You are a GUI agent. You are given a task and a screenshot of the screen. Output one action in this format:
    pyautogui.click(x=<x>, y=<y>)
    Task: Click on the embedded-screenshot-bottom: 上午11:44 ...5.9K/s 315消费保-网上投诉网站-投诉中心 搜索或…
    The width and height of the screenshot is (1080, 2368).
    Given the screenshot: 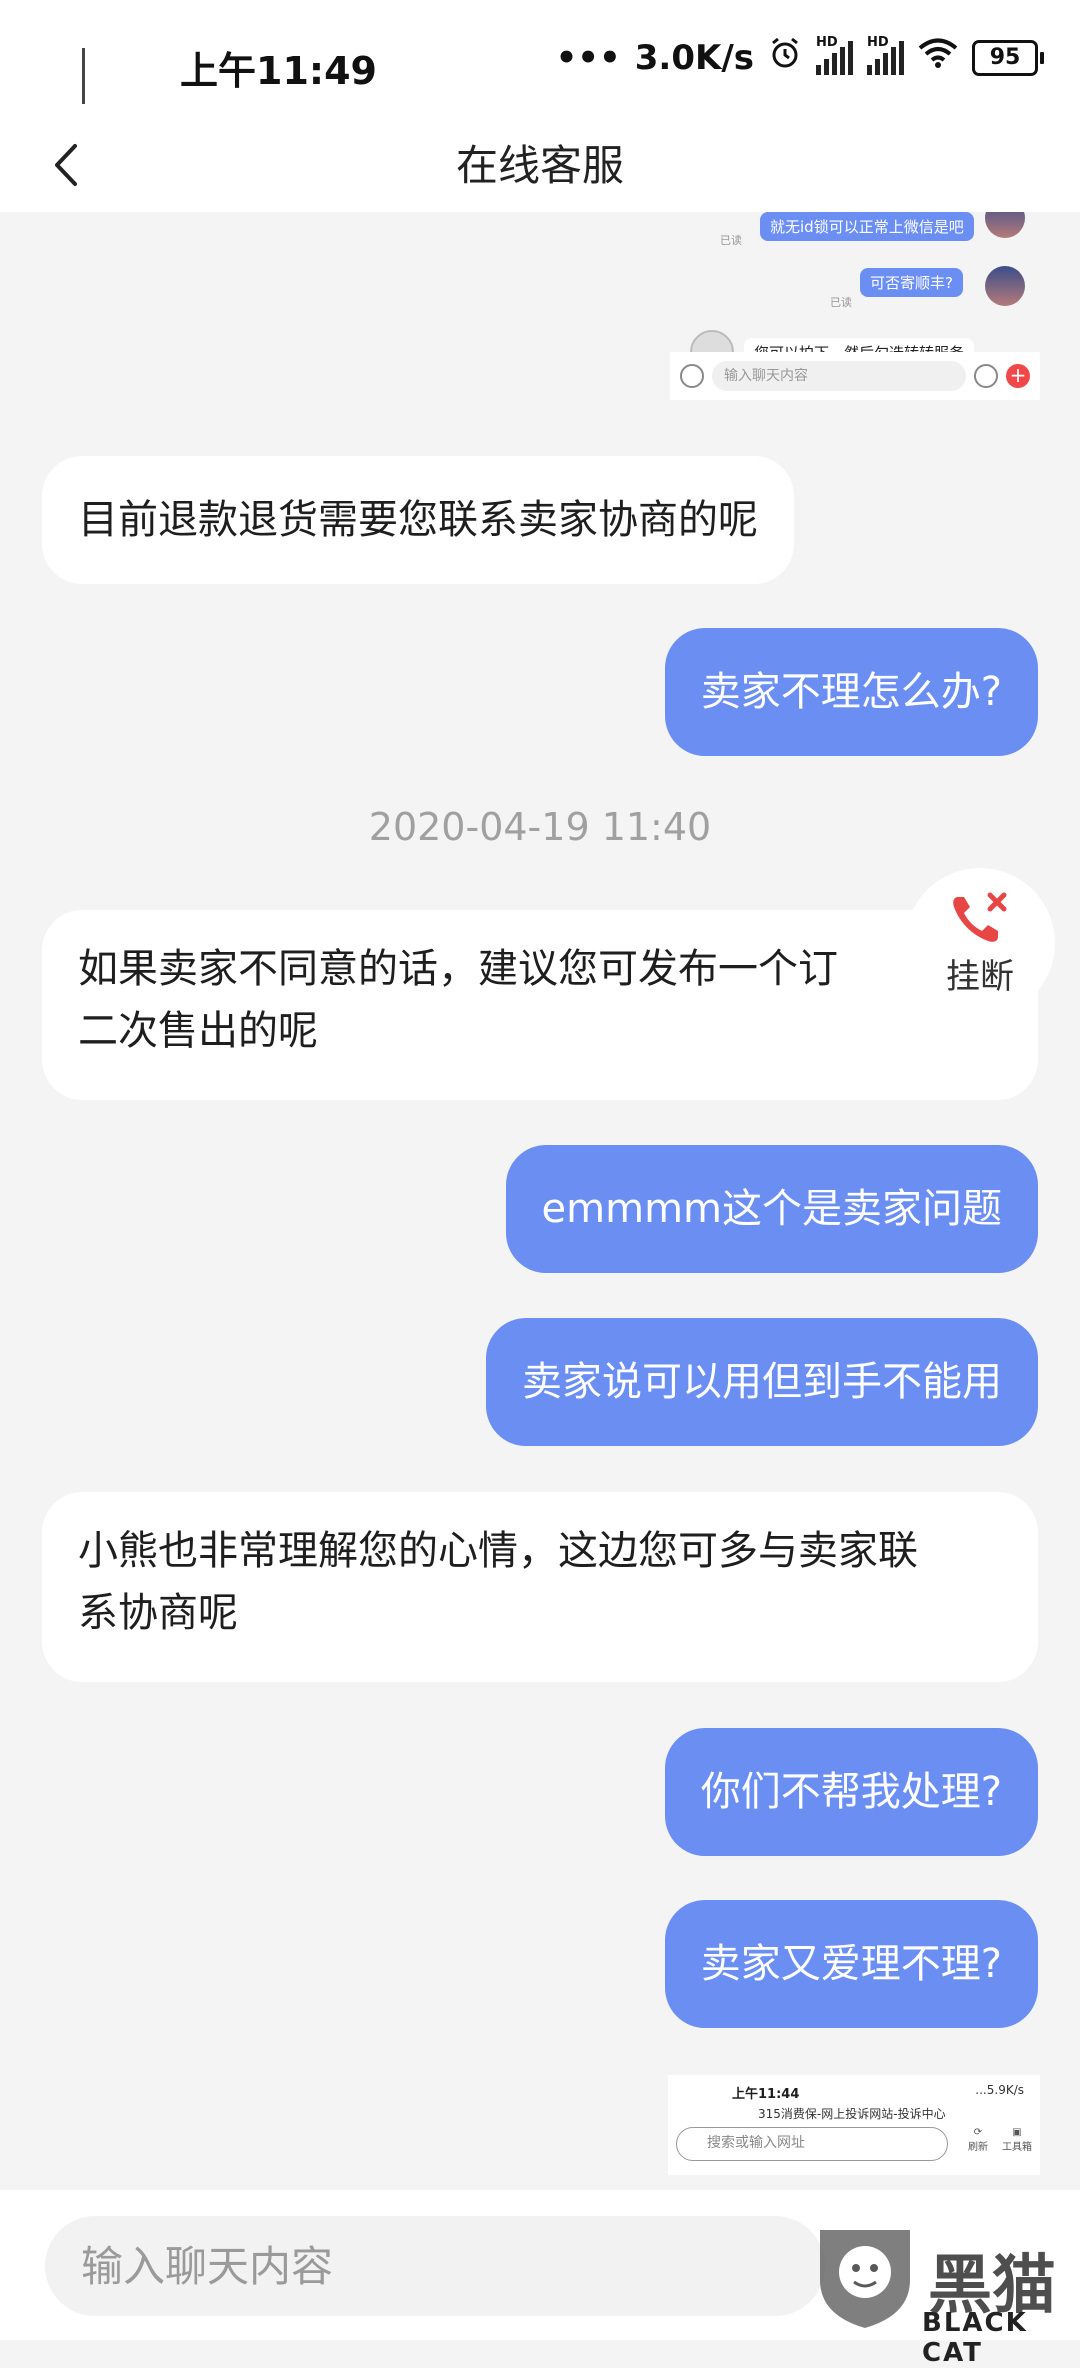 What is the action you would take?
    pyautogui.click(x=854, y=2125)
    